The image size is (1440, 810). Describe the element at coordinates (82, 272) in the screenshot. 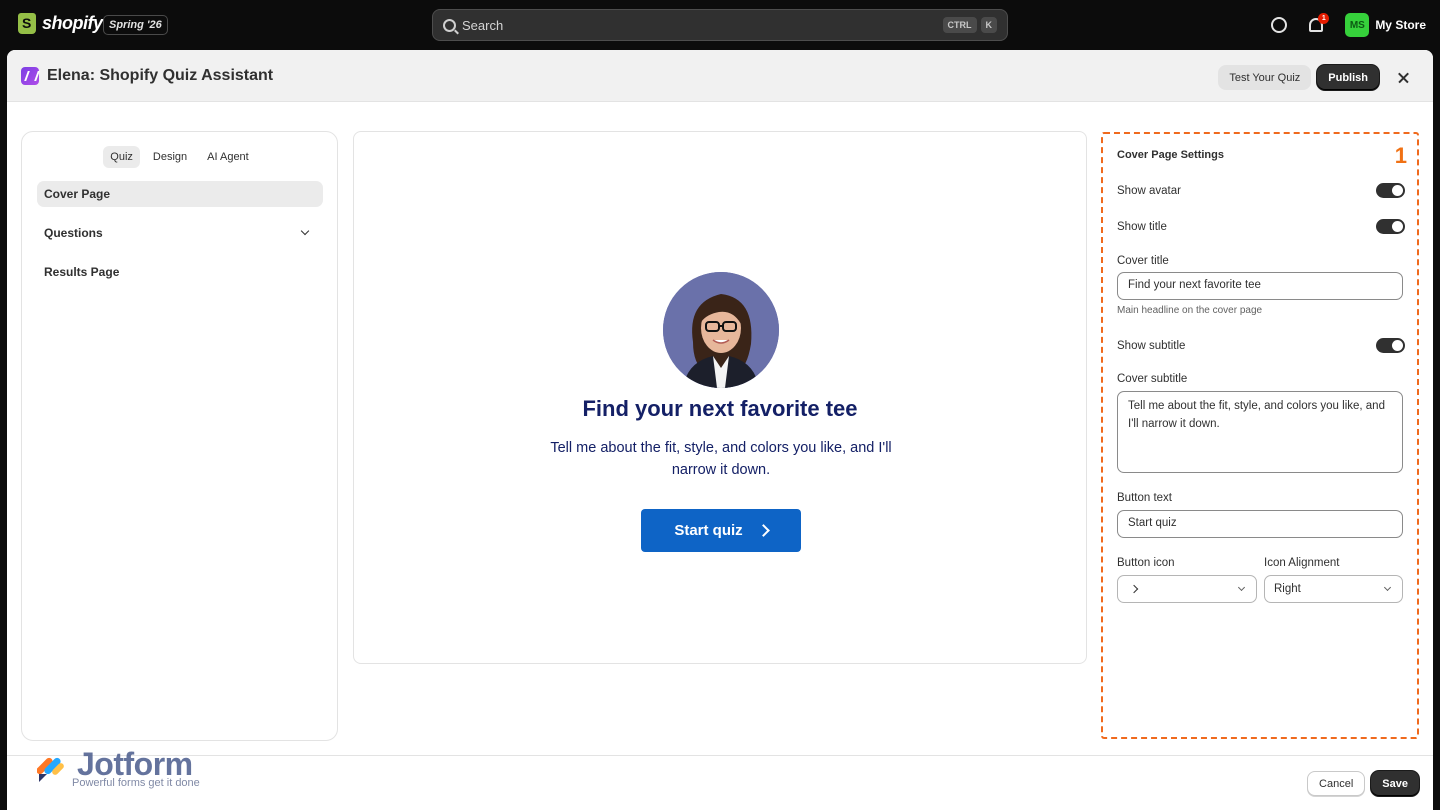

I see `nav-item-label: Results Page` at that location.